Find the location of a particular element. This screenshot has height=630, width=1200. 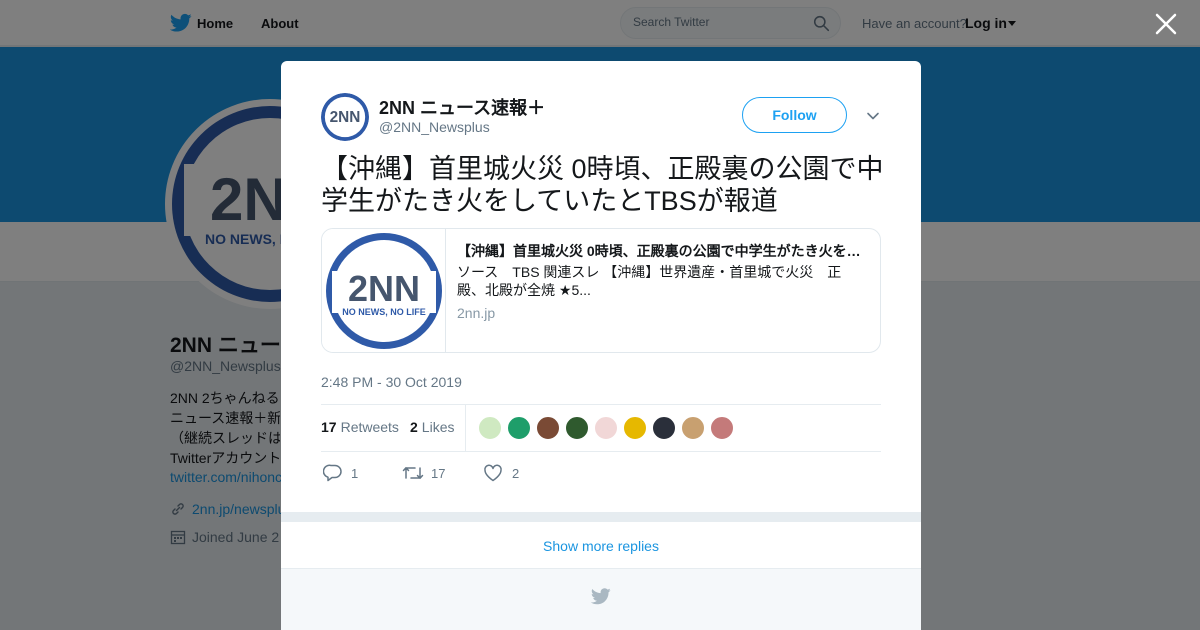

avatar-dark-girl-icon is located at coordinates (664, 428).